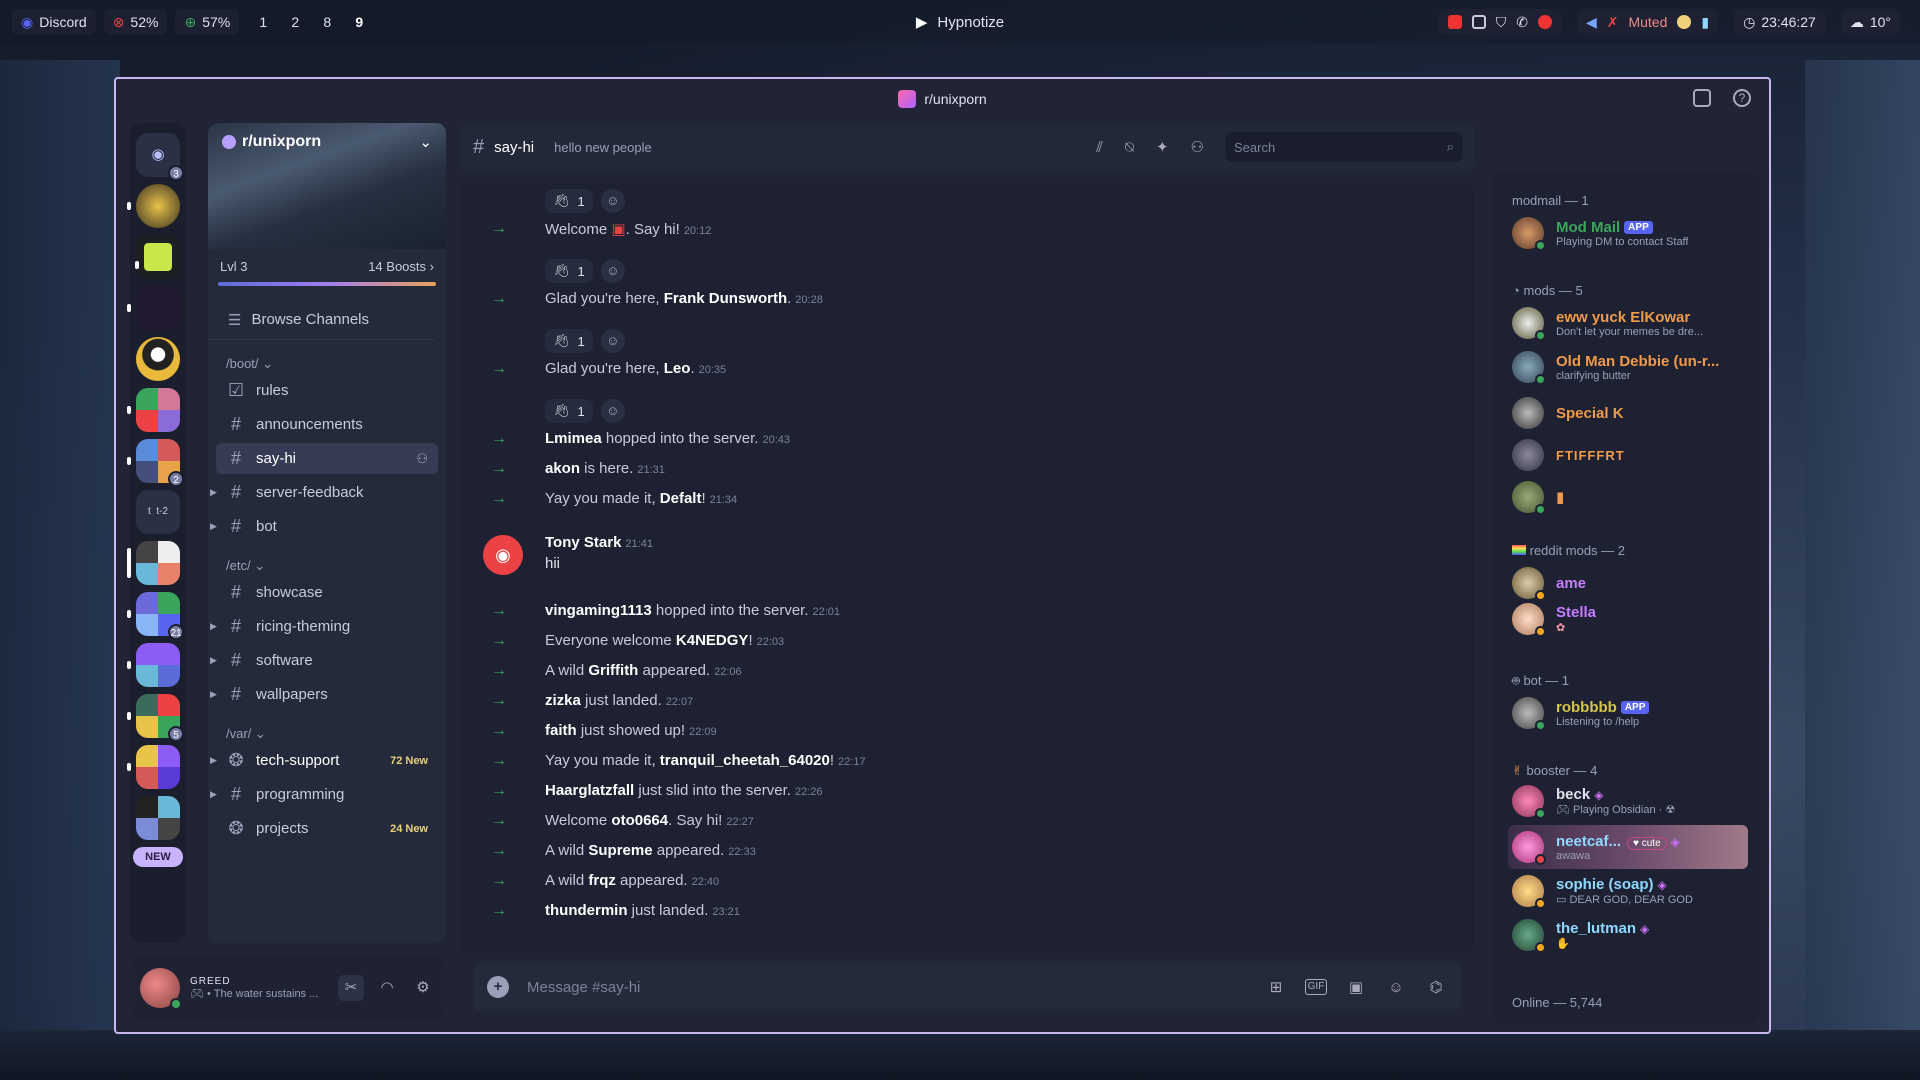 This screenshot has height=1080, width=1920. What do you see at coordinates (1356, 987) in the screenshot?
I see `sticker-icon: ▣` at bounding box center [1356, 987].